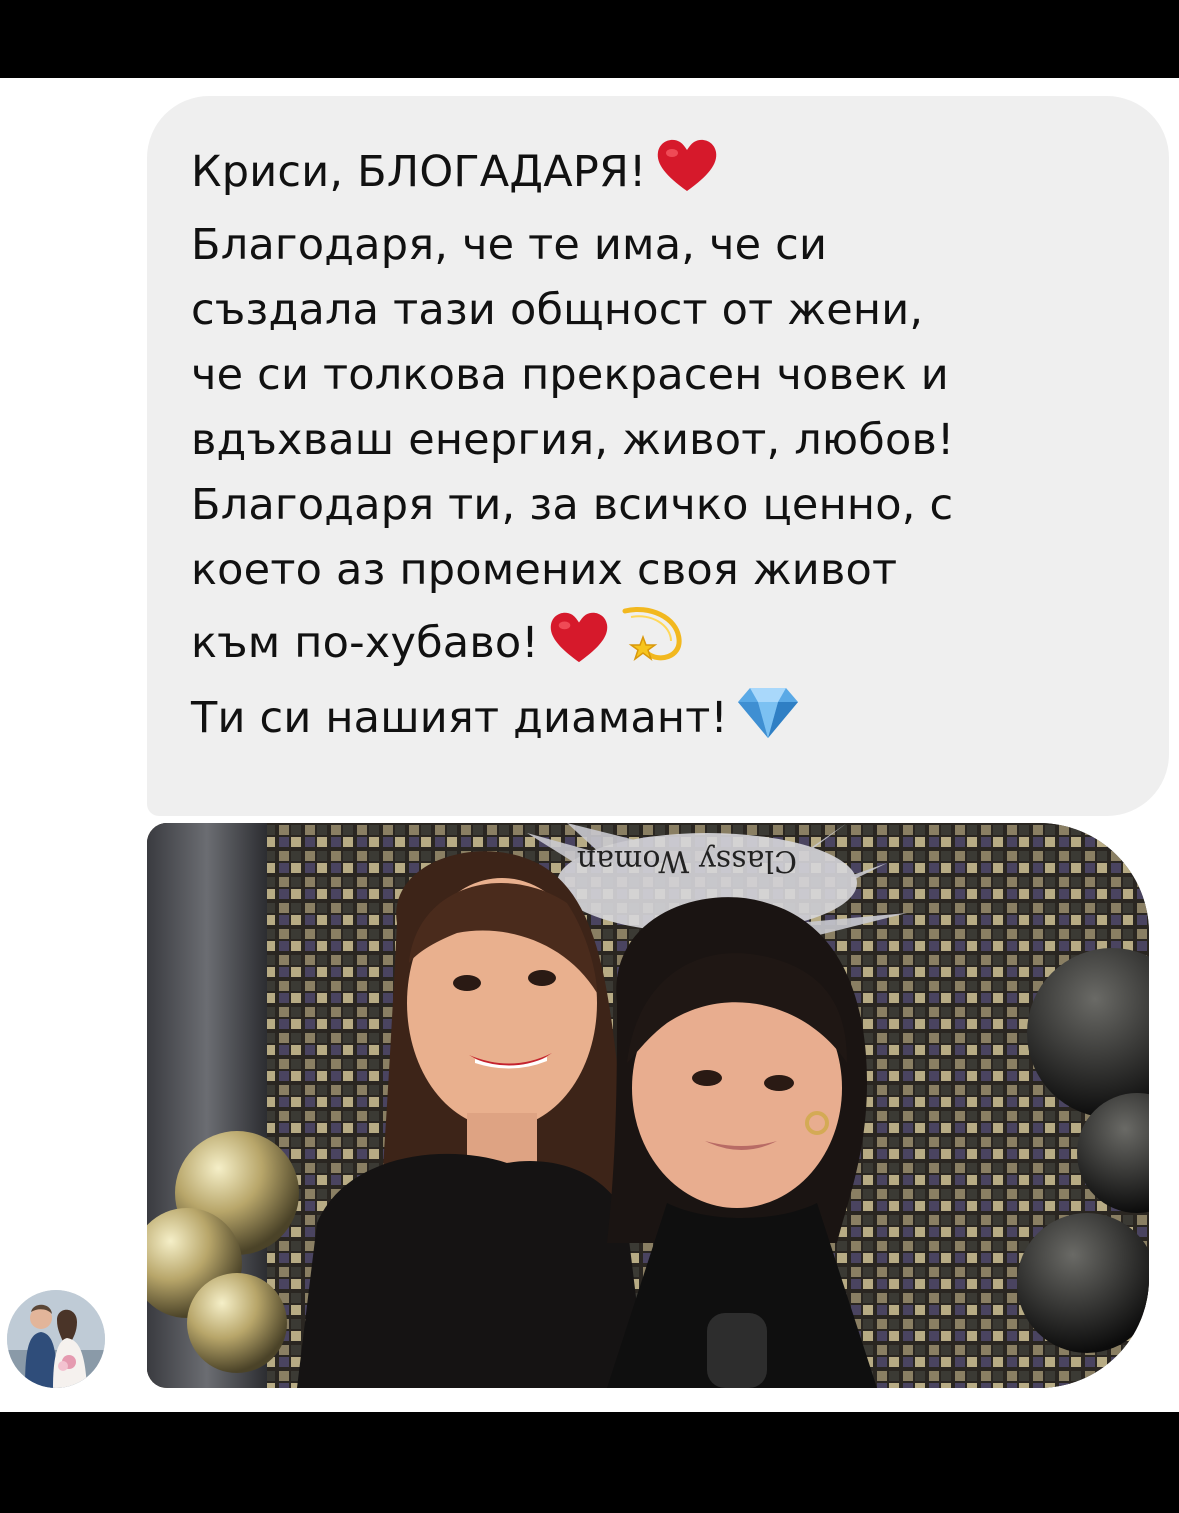 The width and height of the screenshot is (1179, 1513). I want to click on person-right, so click(742, 1142).